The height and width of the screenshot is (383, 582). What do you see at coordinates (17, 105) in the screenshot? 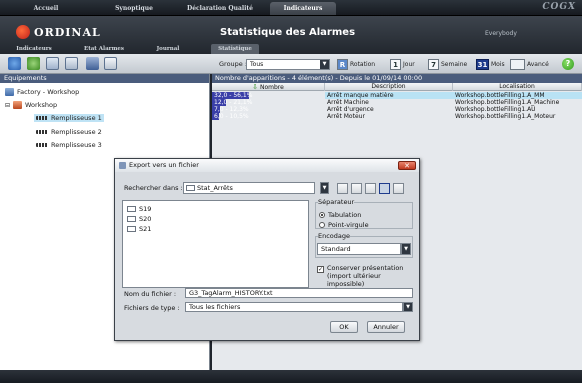
I see `workshop-icon` at bounding box center [17, 105].